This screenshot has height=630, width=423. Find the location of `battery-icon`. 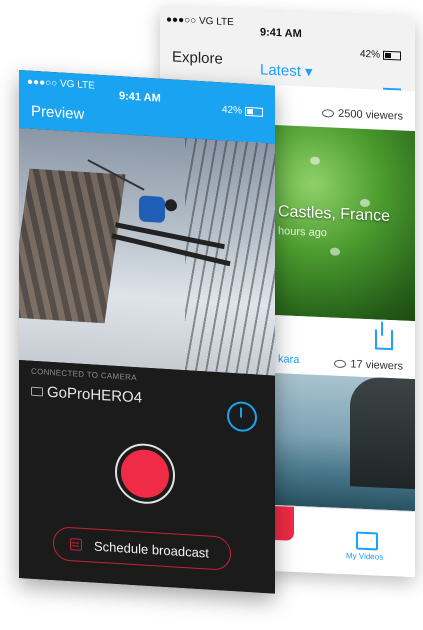

battery-icon is located at coordinates (254, 111).